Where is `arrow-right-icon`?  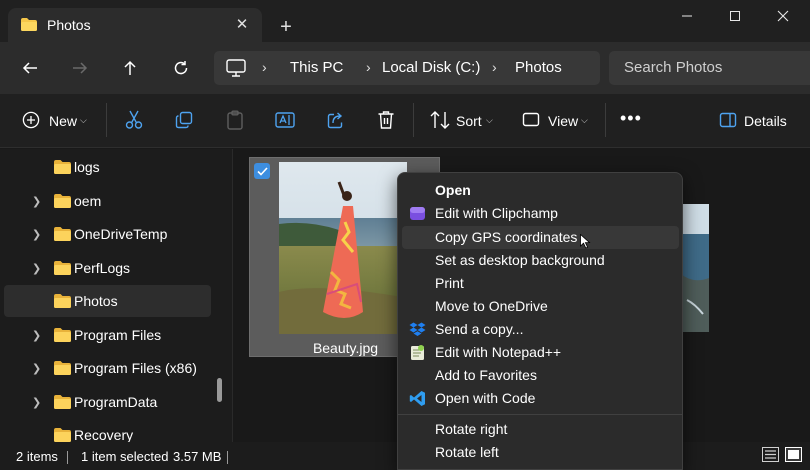 arrow-right-icon is located at coordinates (80, 68).